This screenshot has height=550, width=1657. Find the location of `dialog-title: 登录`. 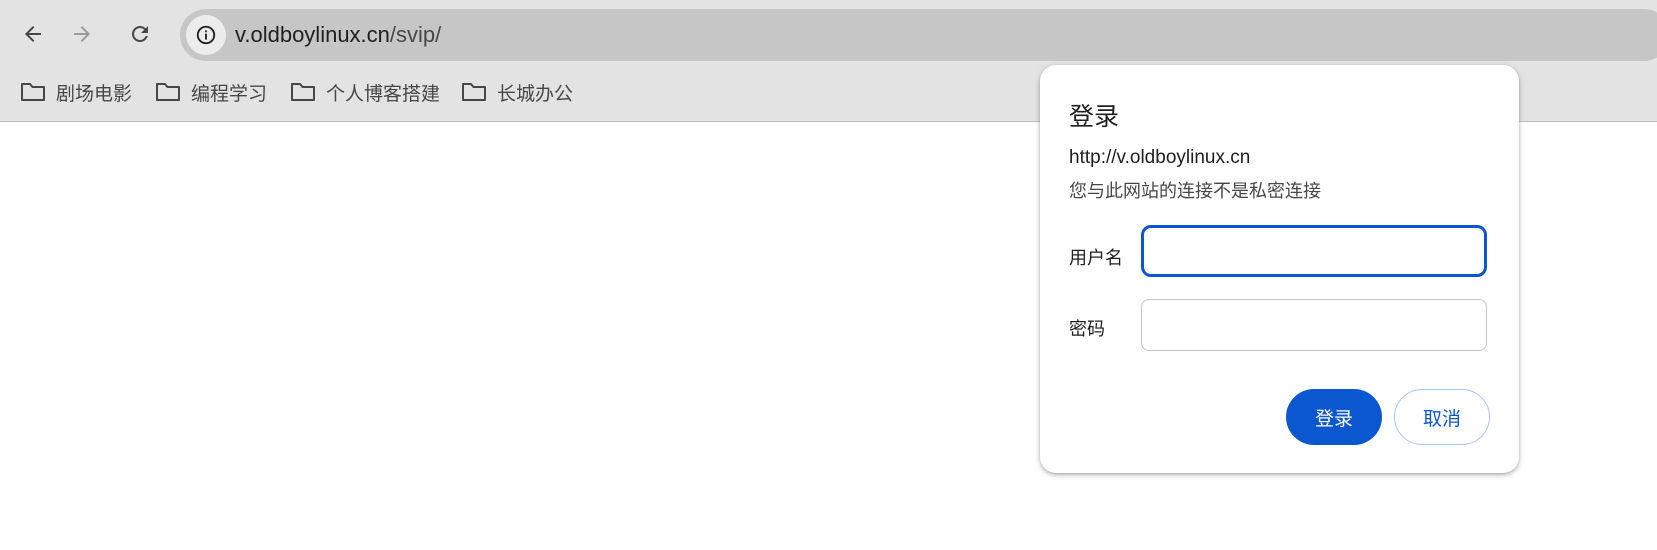

dialog-title: 登录 is located at coordinates (1094, 117).